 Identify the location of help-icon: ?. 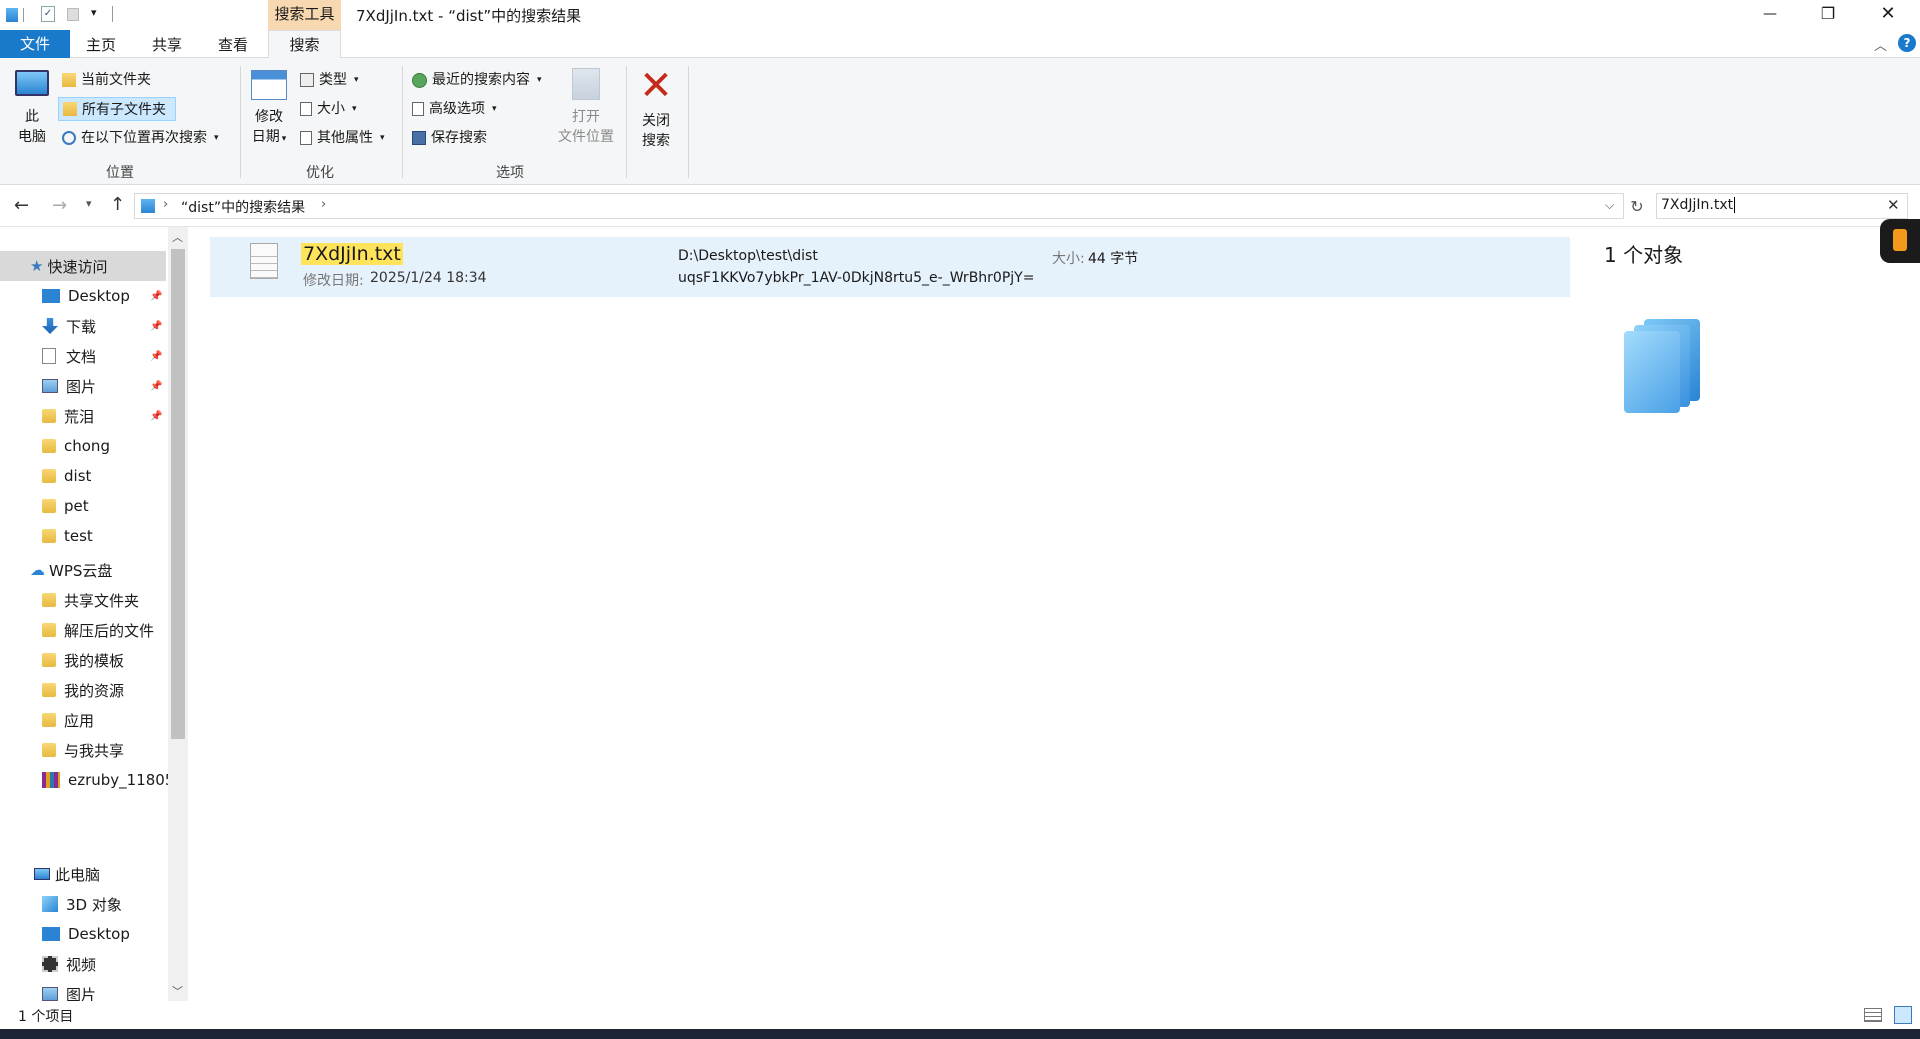
(1907, 43).